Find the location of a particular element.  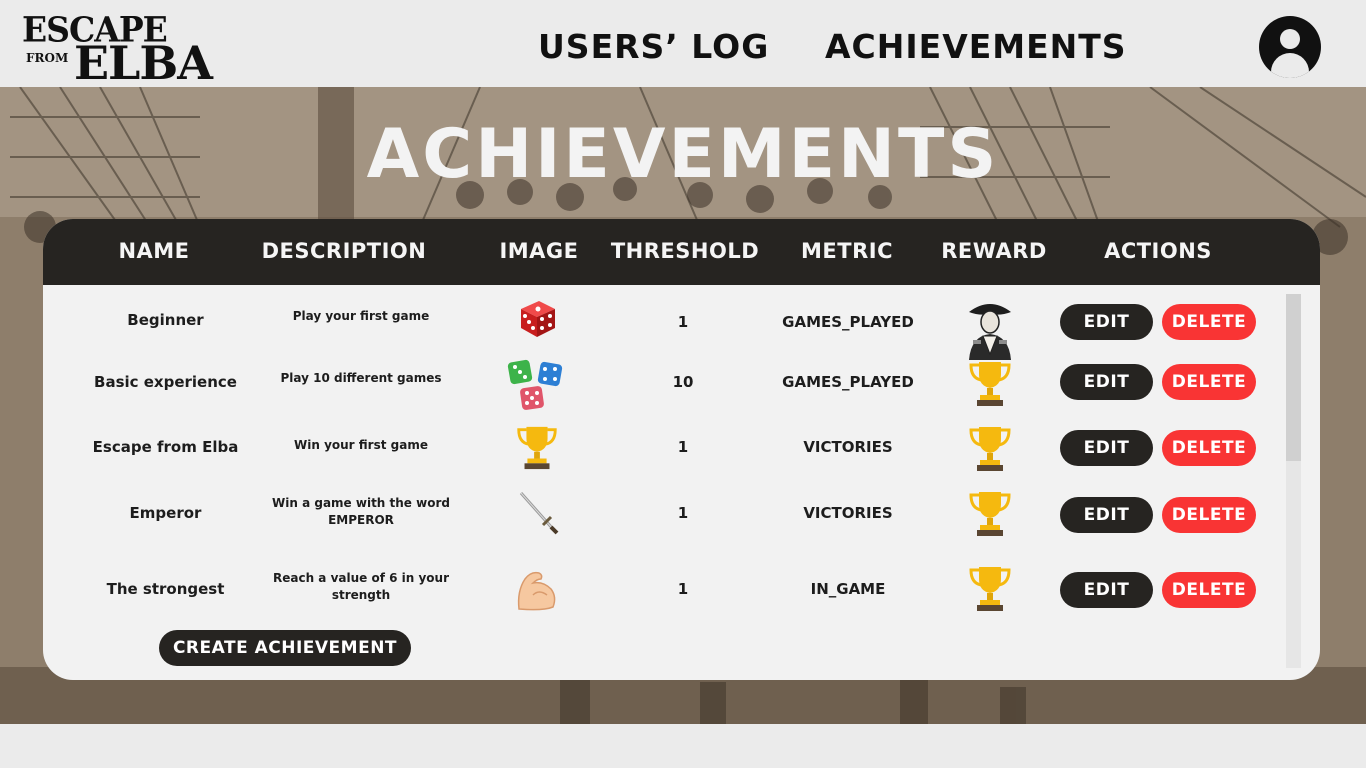

create-achievement-button: CREATE ACHIEVEMENT is located at coordinates (285, 648).